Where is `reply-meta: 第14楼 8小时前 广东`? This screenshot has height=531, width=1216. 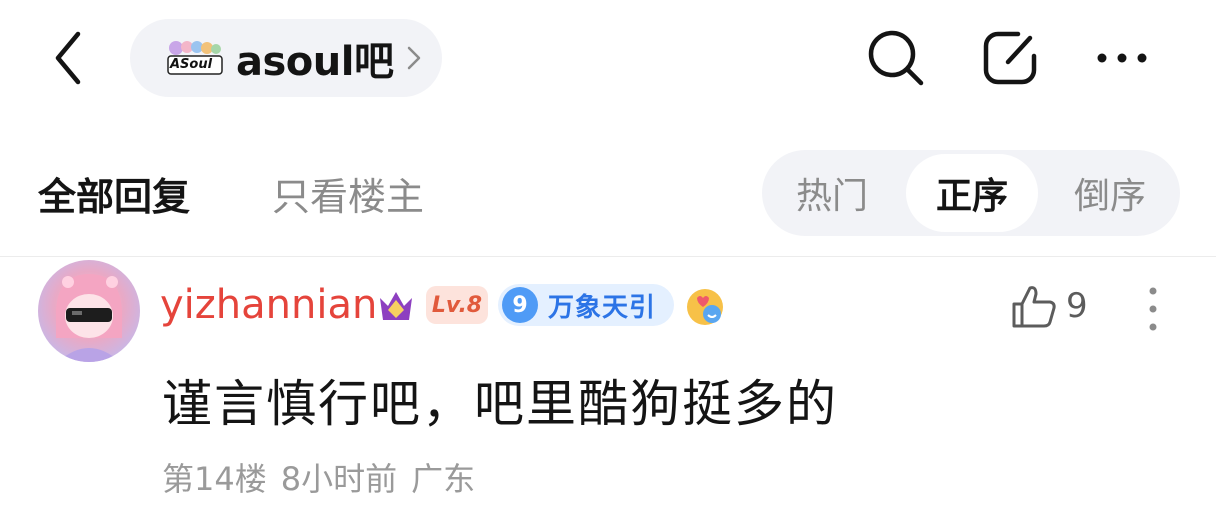 reply-meta: 第14楼 8小时前 广东 is located at coordinates (325, 477).